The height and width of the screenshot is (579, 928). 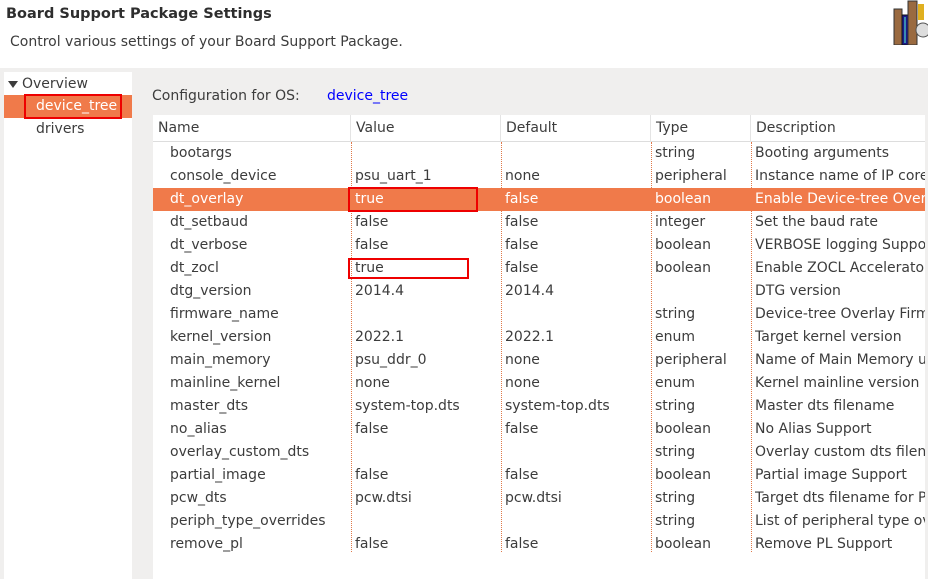 What do you see at coordinates (68, 325) in the screenshot?
I see `os-tree: Overview device_tree drivers` at bounding box center [68, 325].